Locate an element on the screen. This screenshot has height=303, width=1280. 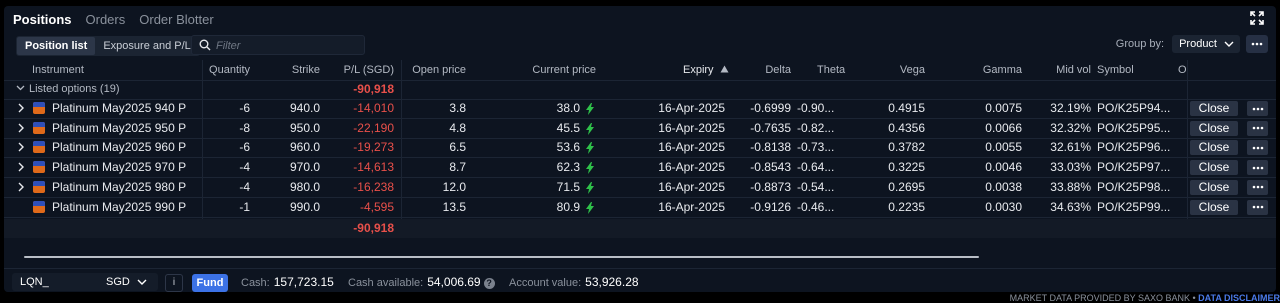
col-open-price: Open price is located at coordinates (436, 70).